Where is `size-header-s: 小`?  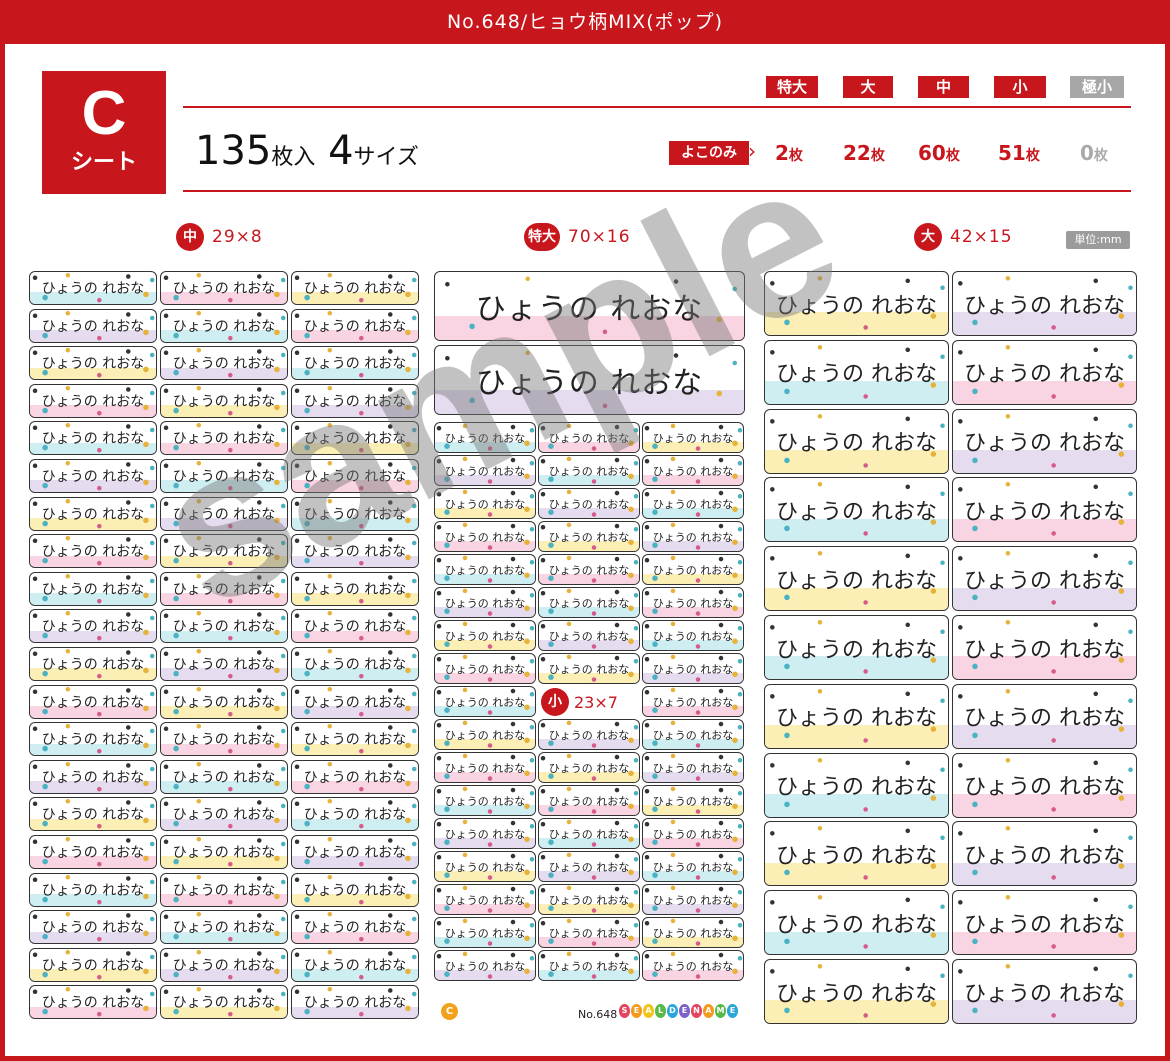 size-header-s: 小 is located at coordinates (1020, 87).